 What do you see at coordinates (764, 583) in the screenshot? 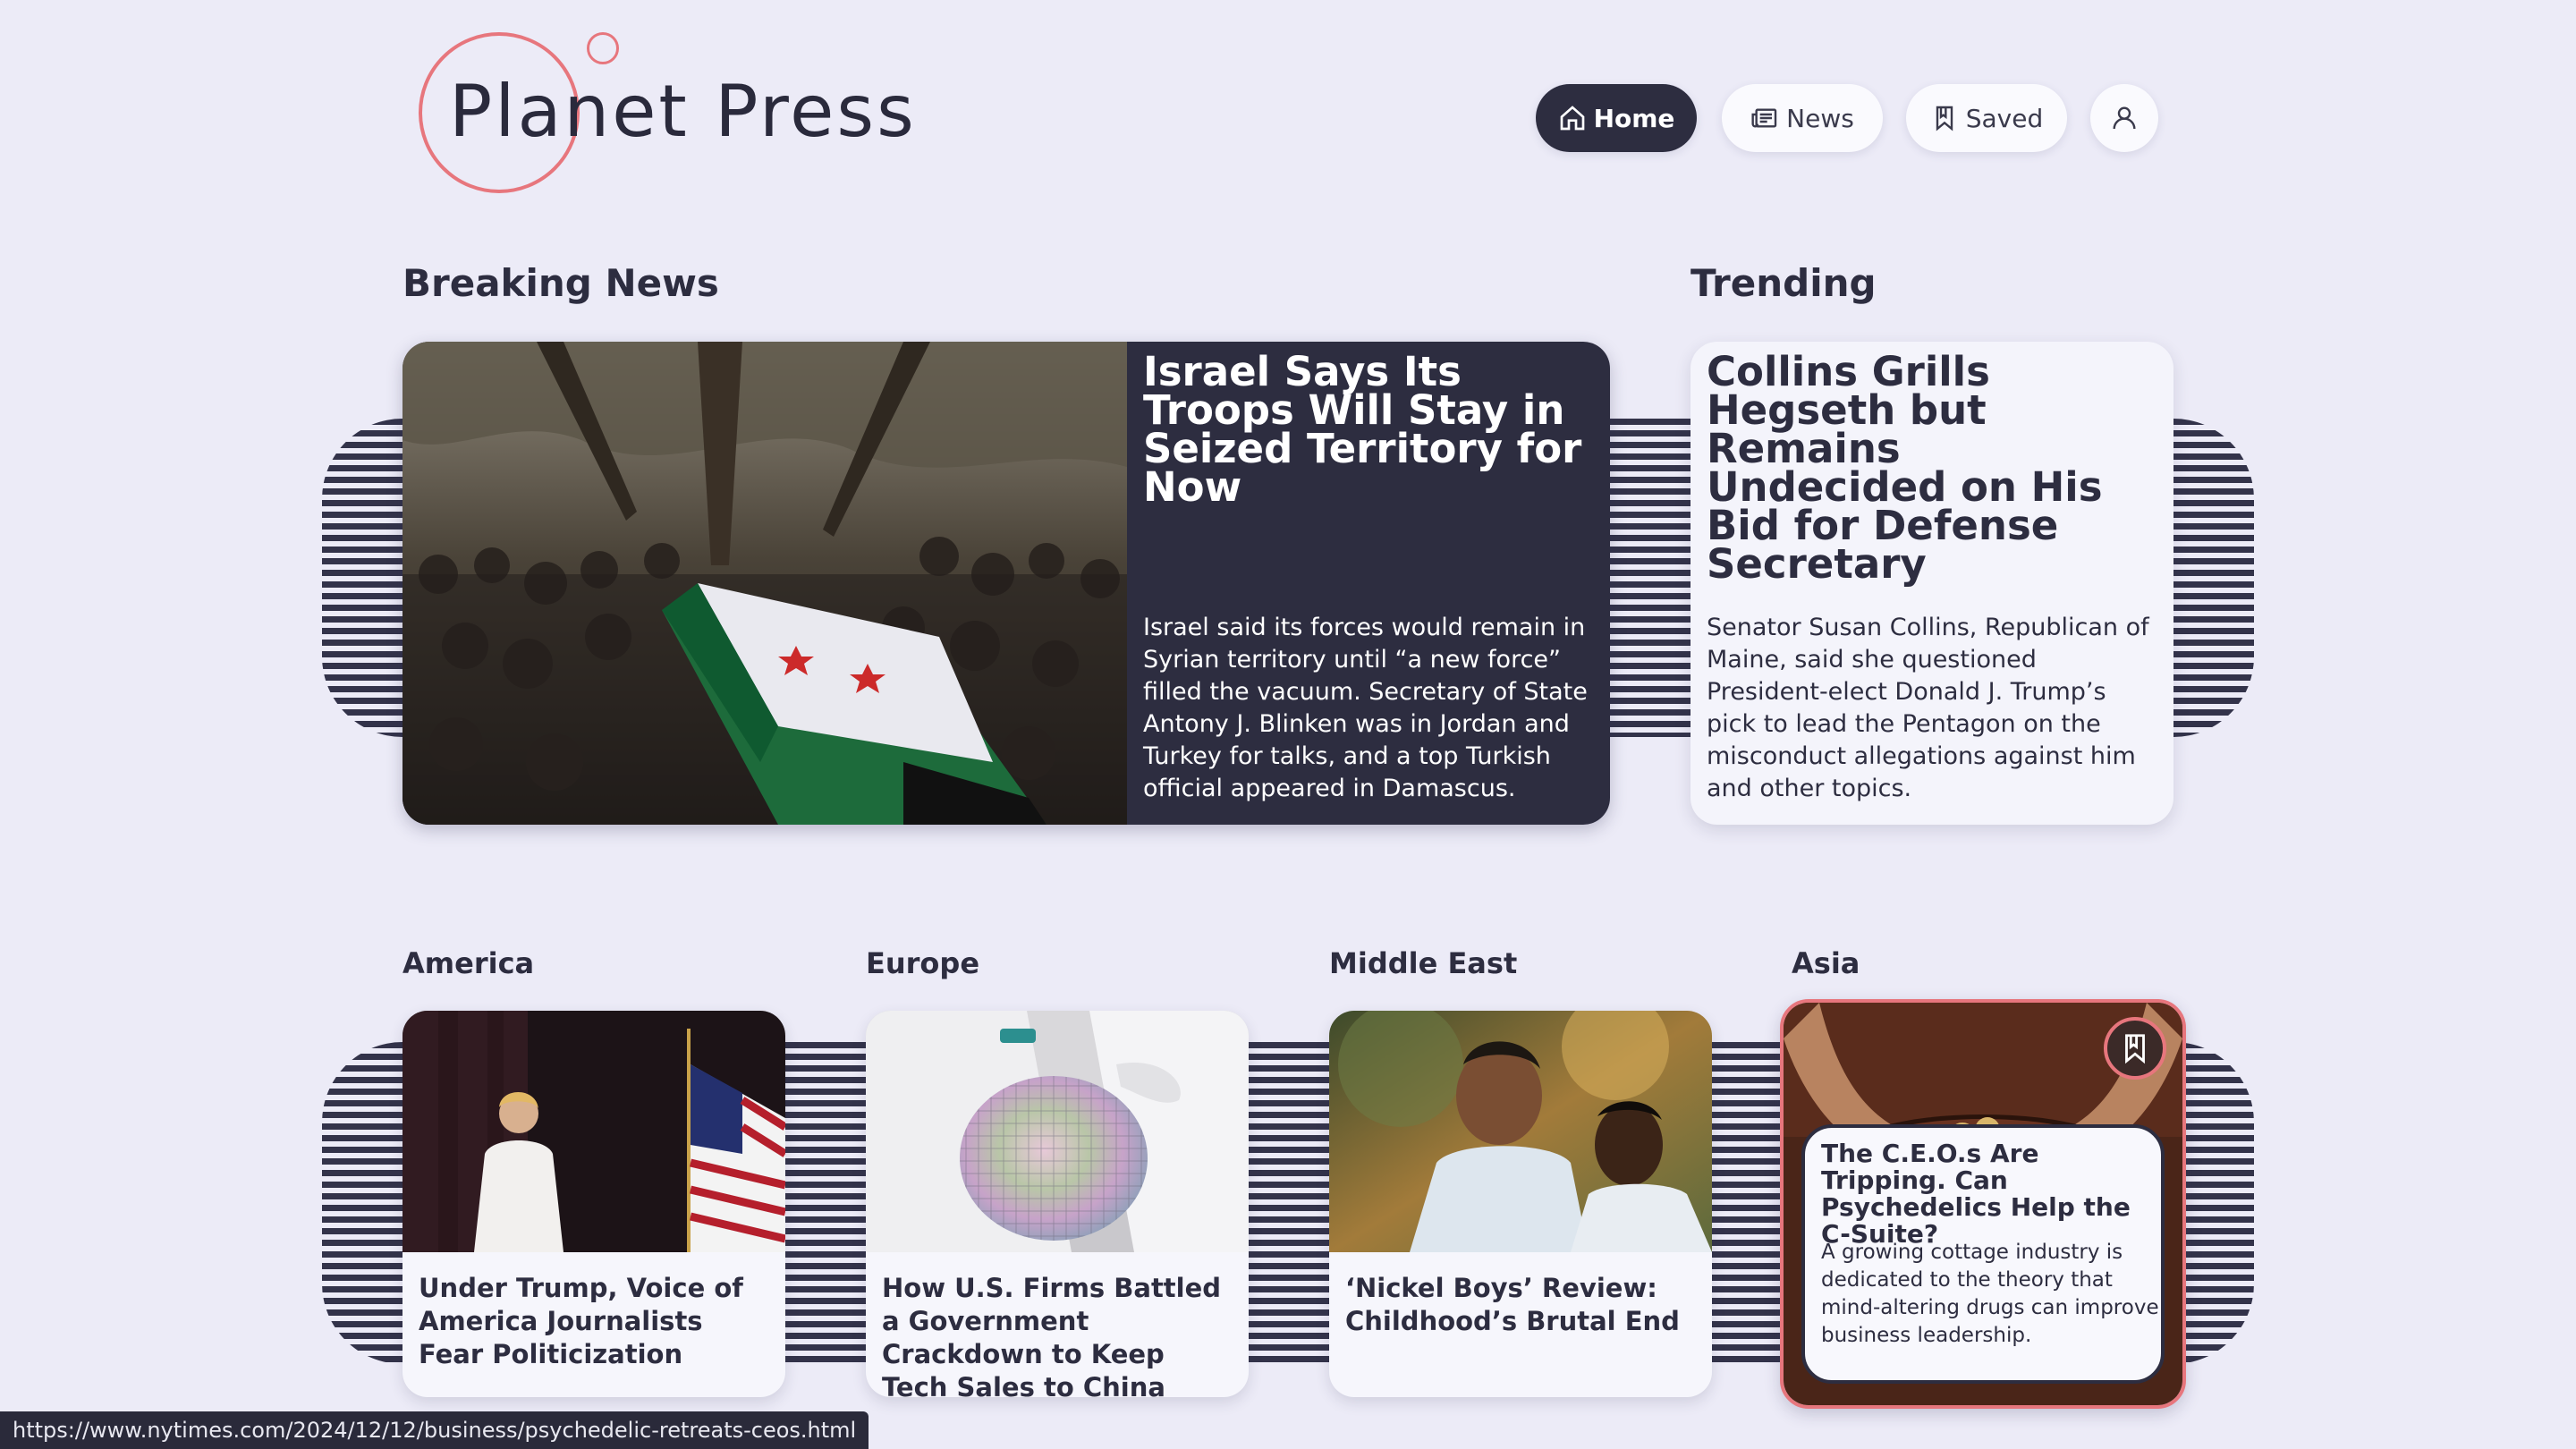
I see `breaking-news-photo` at bounding box center [764, 583].